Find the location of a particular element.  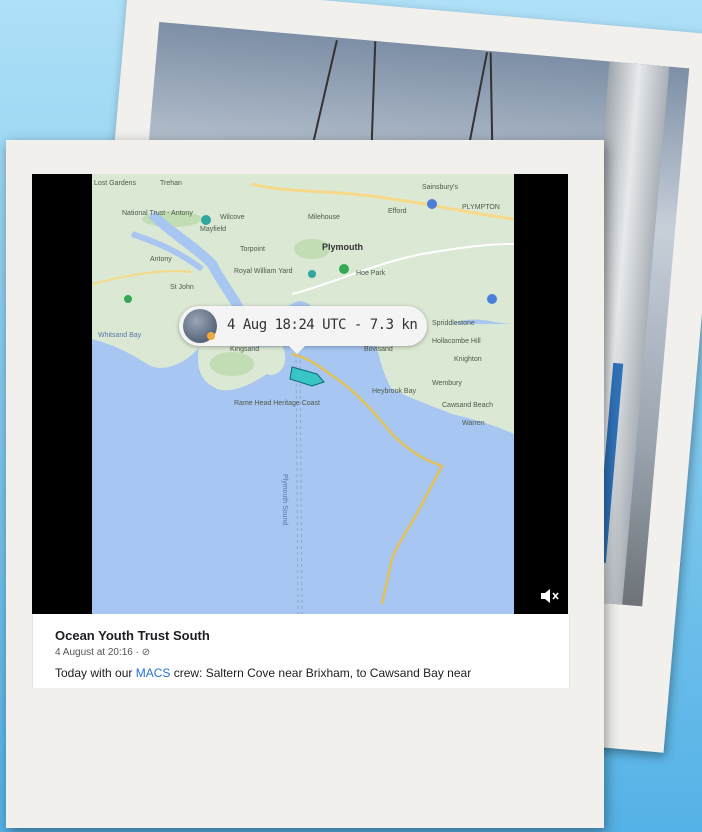

post-text-start: Today with our is located at coordinates (95, 673).